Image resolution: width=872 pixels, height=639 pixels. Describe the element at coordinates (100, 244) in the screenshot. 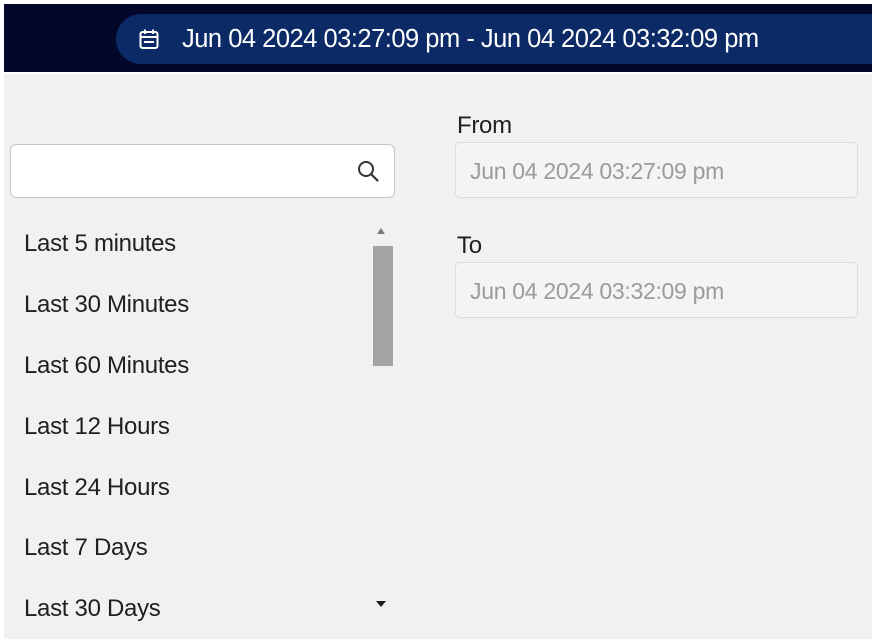

I see `quick-range-last-5-minutes: Last 5 minutes` at that location.